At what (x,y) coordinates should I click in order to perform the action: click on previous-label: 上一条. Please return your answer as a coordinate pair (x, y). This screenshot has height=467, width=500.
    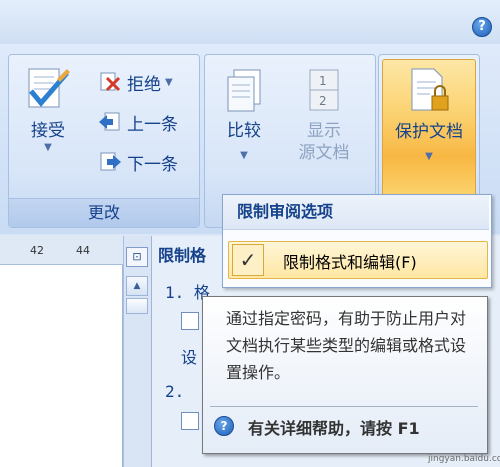
    Looking at the image, I should click on (152, 124).